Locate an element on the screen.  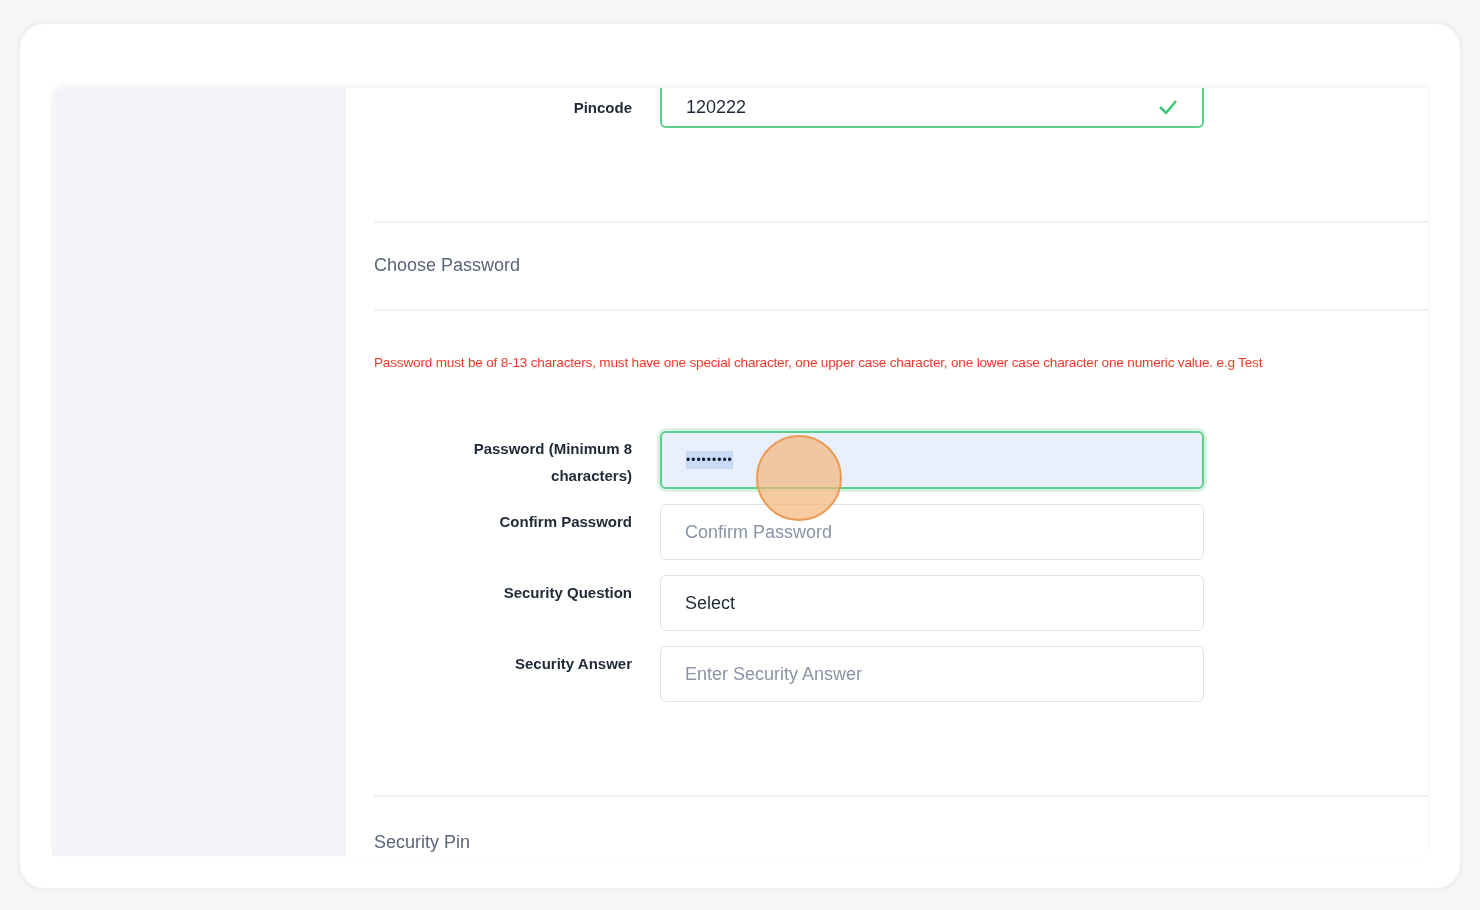
field-label: Pincode is located at coordinates (602, 107).